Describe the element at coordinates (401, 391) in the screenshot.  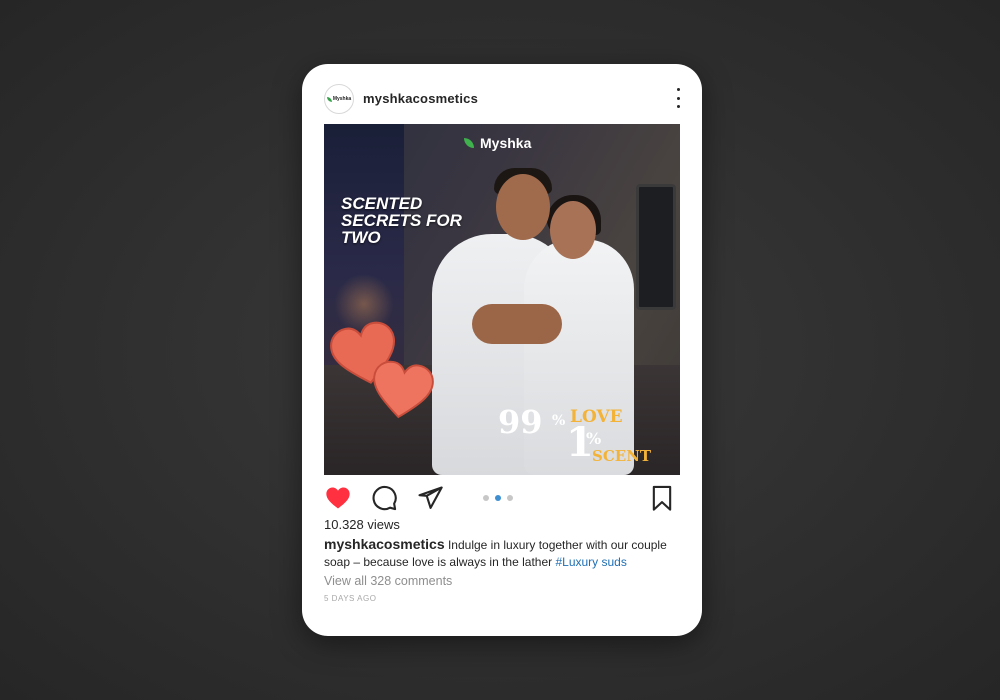
I see `heart-soap-icon` at that location.